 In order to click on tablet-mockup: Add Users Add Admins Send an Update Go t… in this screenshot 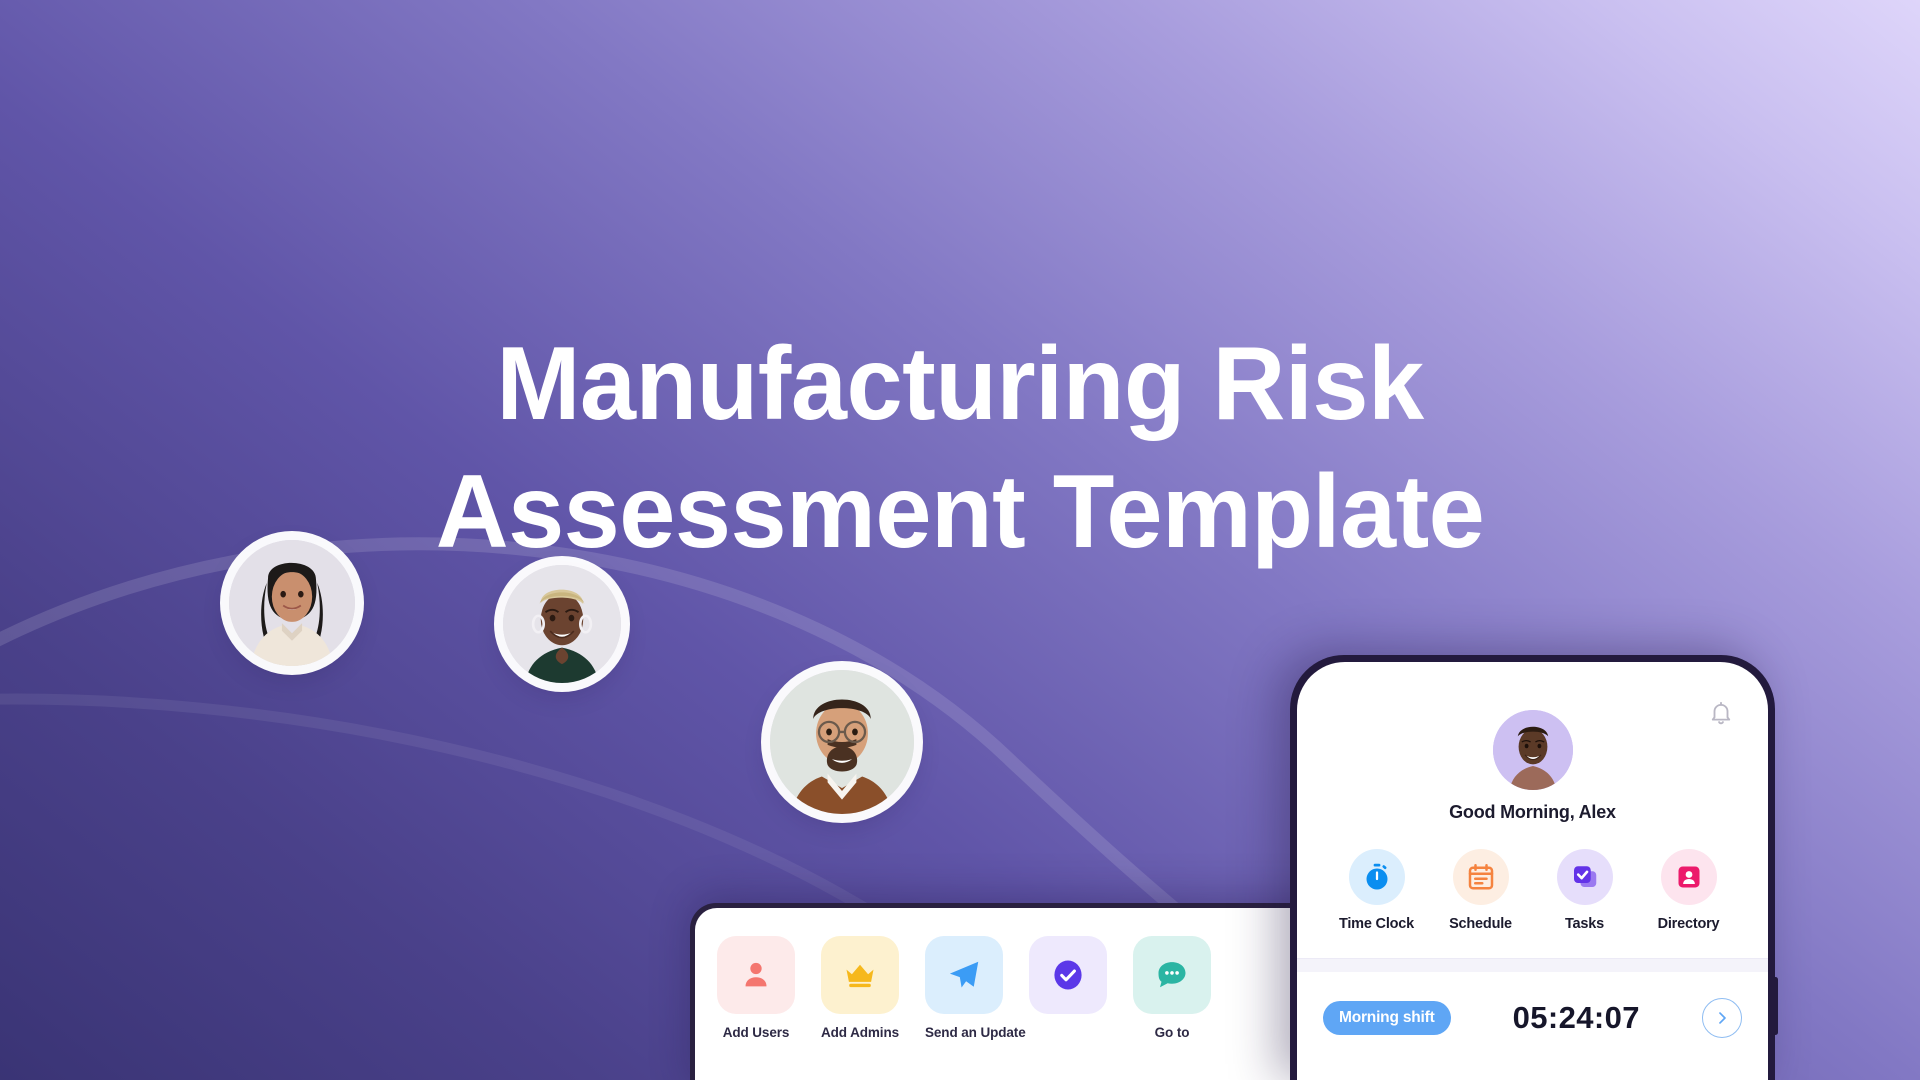, I will do `click(1020, 991)`.